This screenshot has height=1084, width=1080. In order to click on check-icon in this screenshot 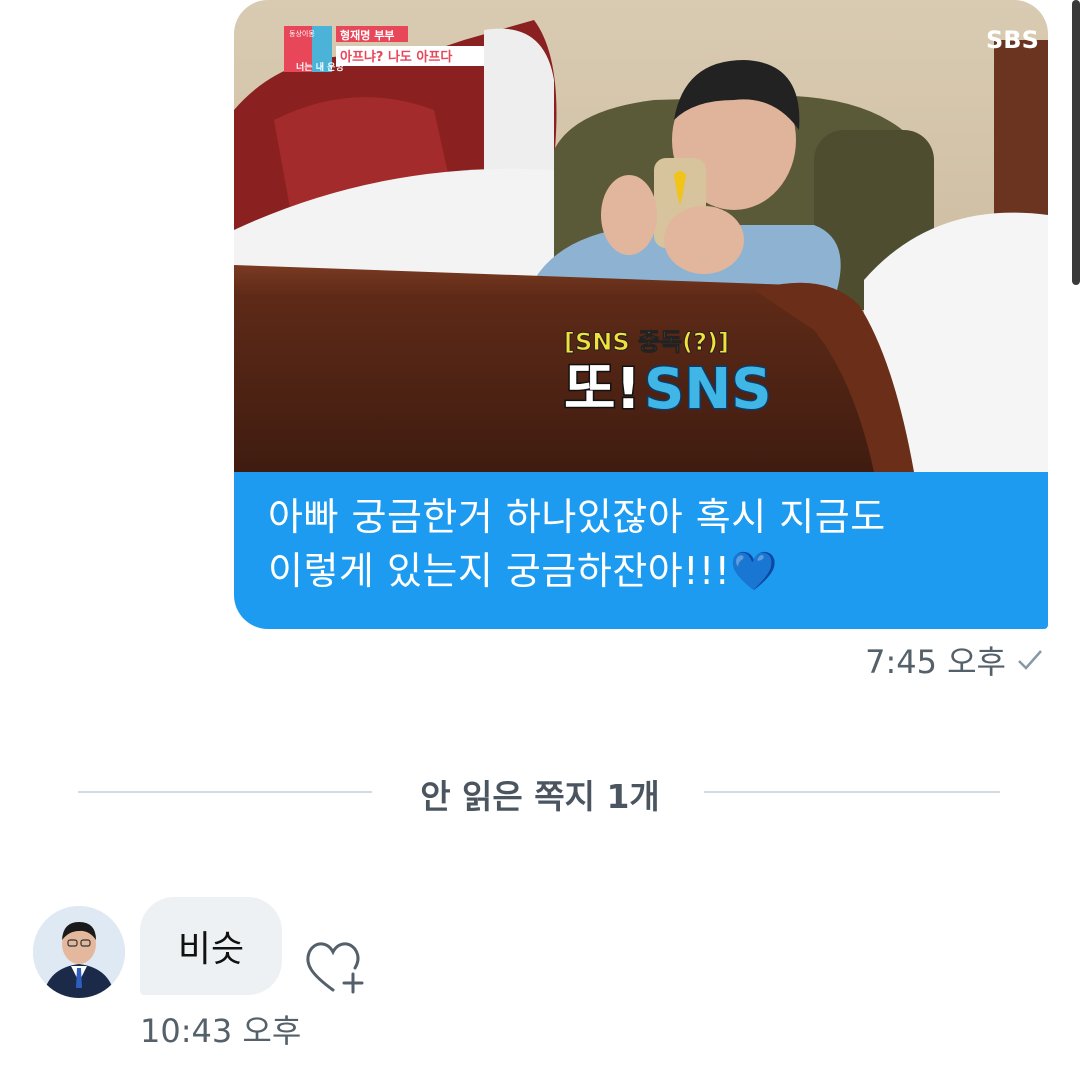, I will do `click(1030, 660)`.